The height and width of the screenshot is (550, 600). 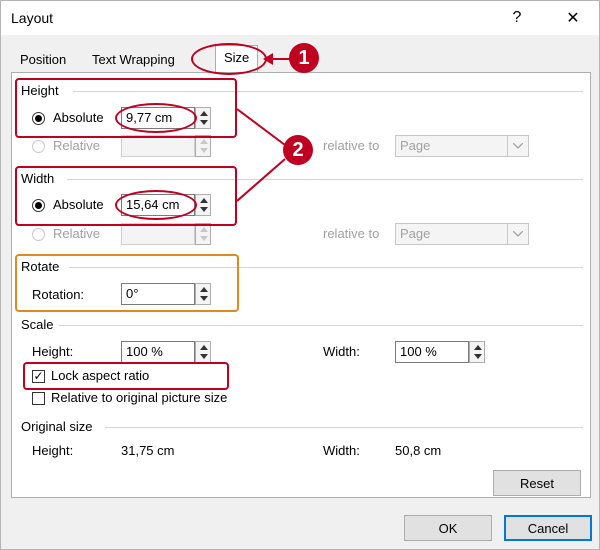 I want to click on close-icon: ✕, so click(x=573, y=18).